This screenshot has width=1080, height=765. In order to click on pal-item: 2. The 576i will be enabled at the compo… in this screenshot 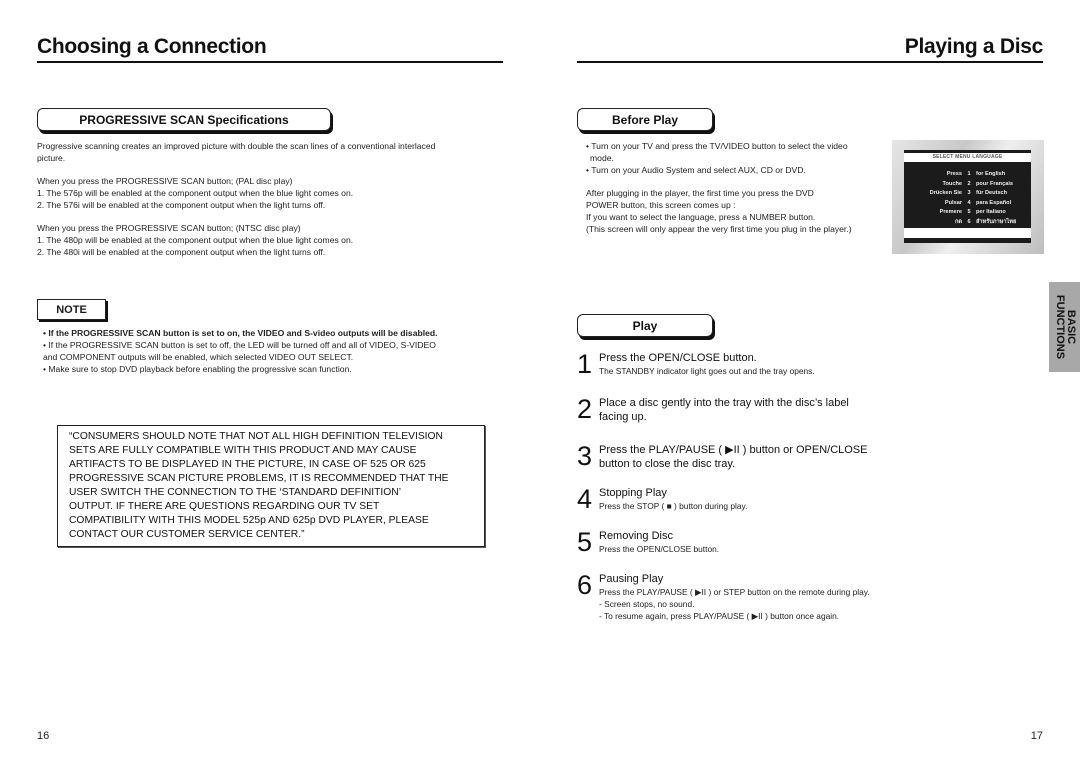, I will do `click(181, 205)`.